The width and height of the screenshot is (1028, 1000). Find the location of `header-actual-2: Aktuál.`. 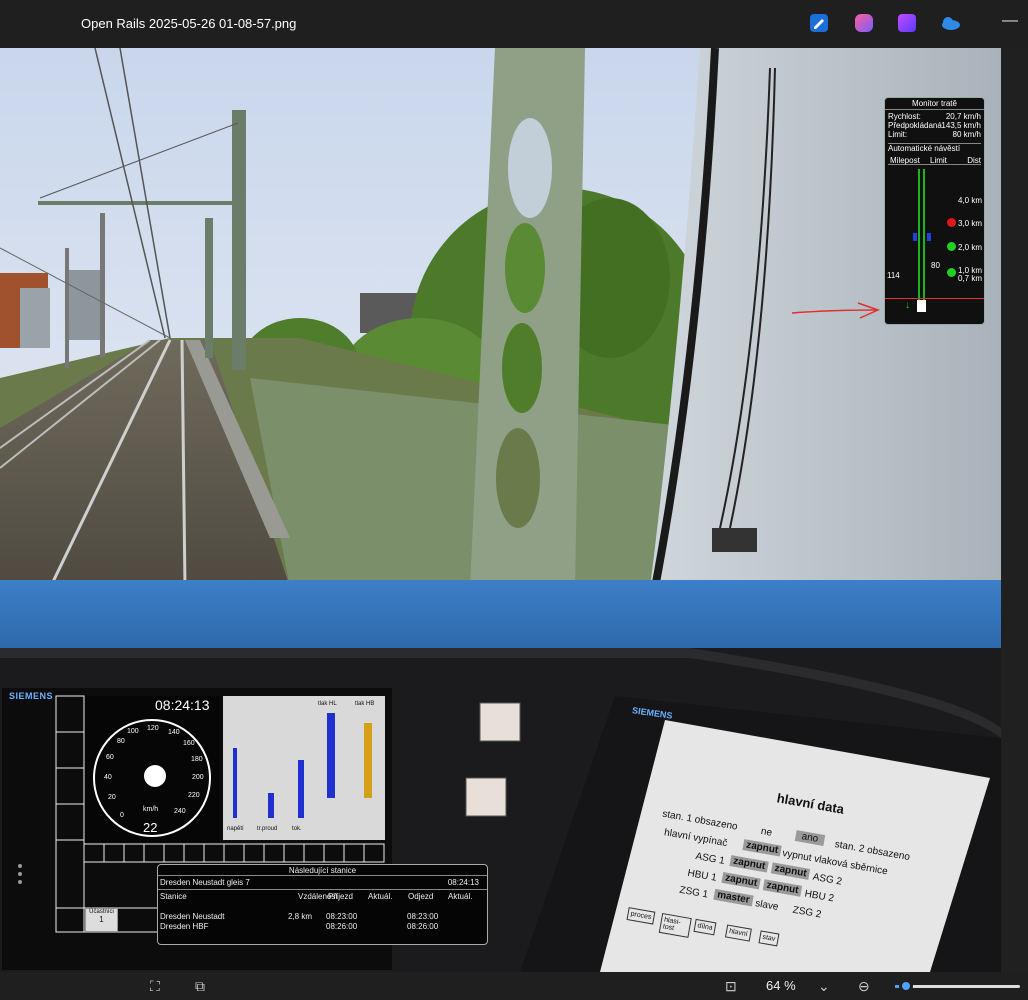

header-actual-2: Aktuál. is located at coordinates (460, 896).